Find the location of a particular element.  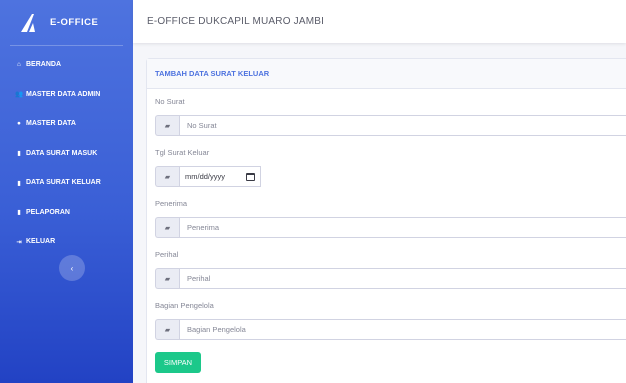

sidebar-item-label: DATA SURAT KELUAR is located at coordinates (63, 183).